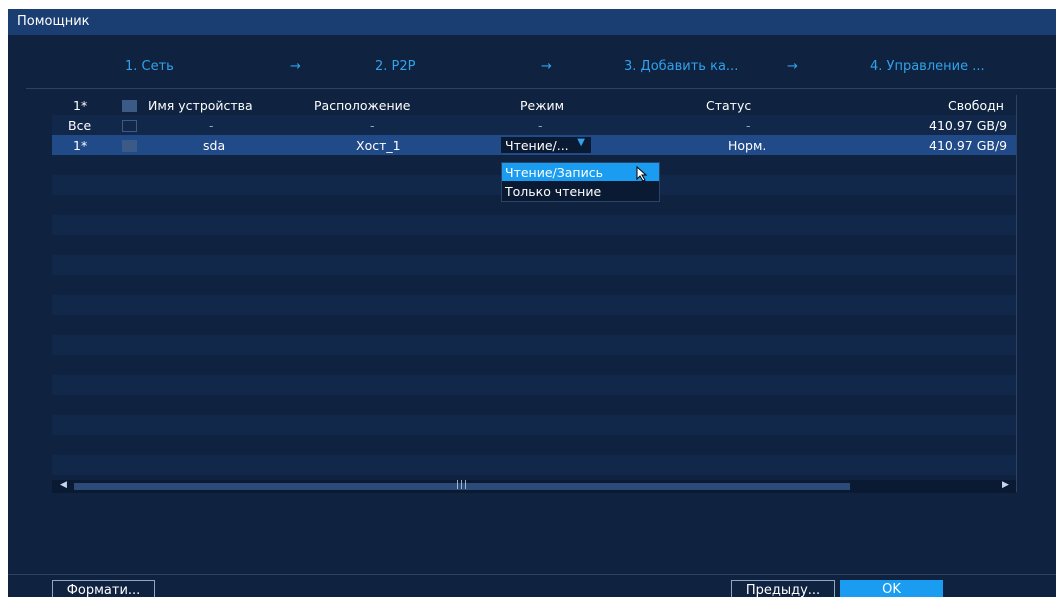 The image size is (1056, 597). I want to click on mode-dropdown-menu: Чтение/Запись Только чтение, so click(580, 182).